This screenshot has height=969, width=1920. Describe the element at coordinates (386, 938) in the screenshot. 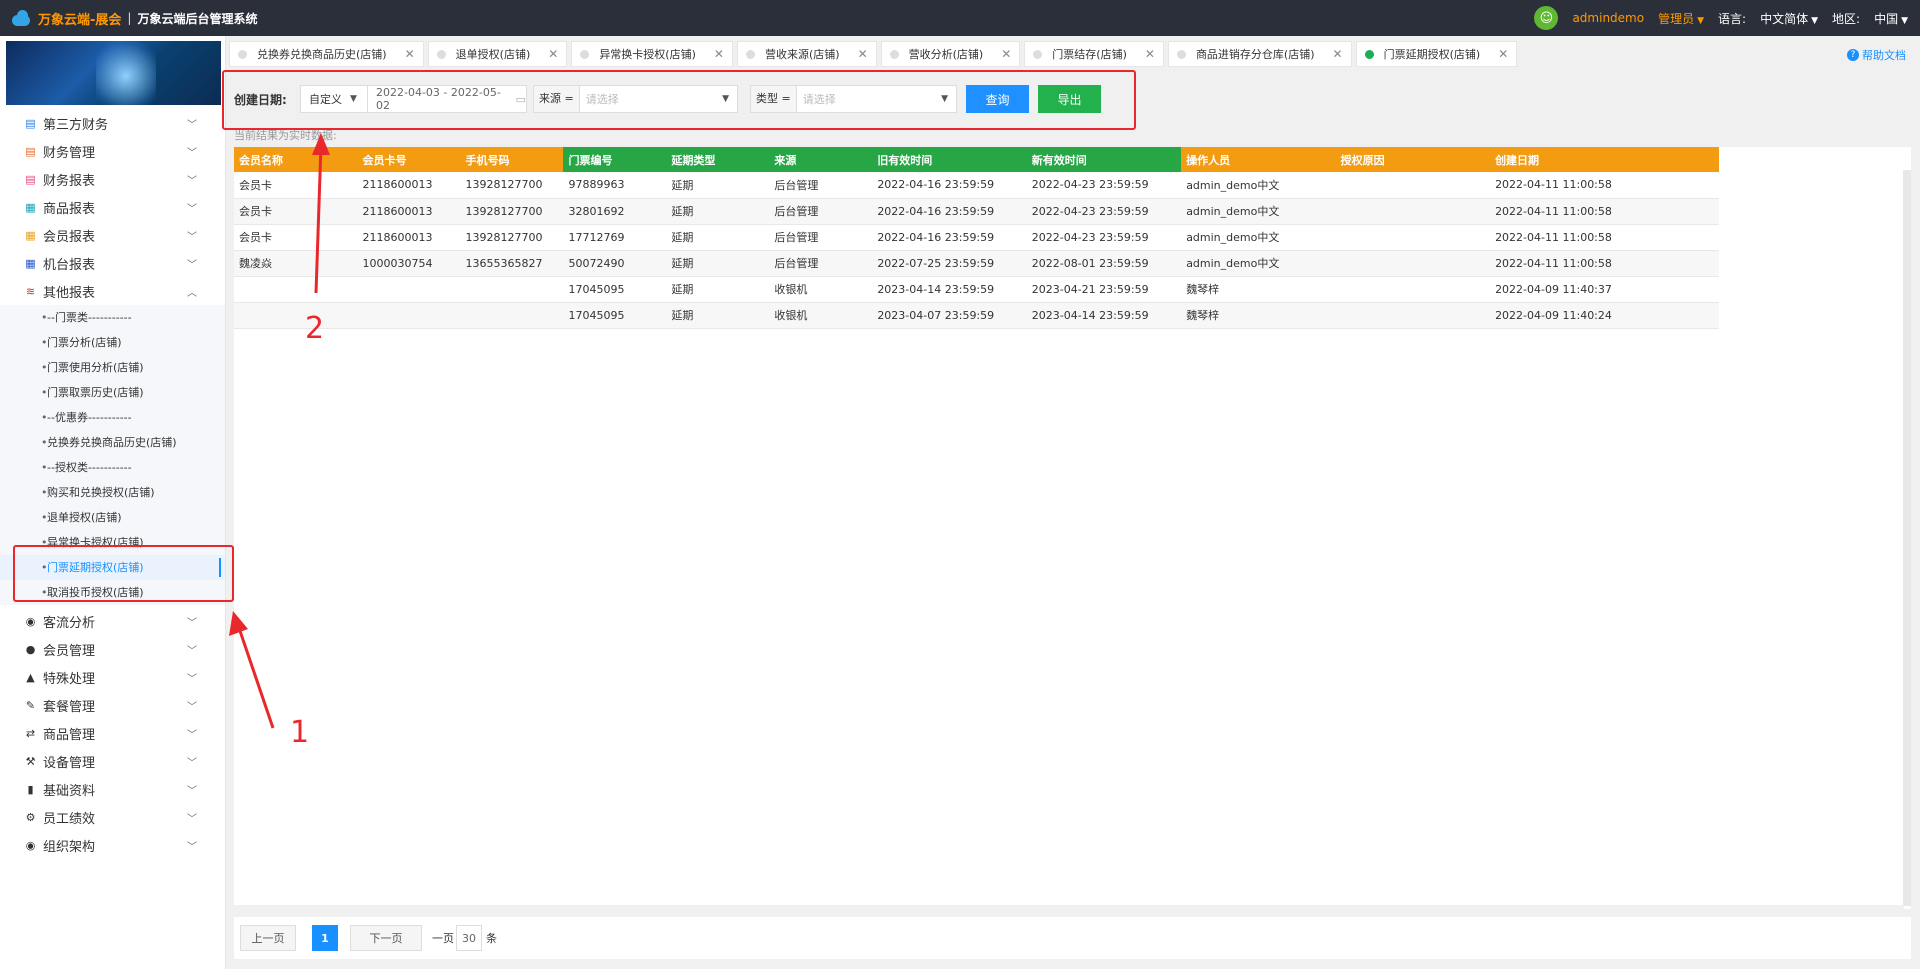

I see `next-page-button: 下一页` at that location.